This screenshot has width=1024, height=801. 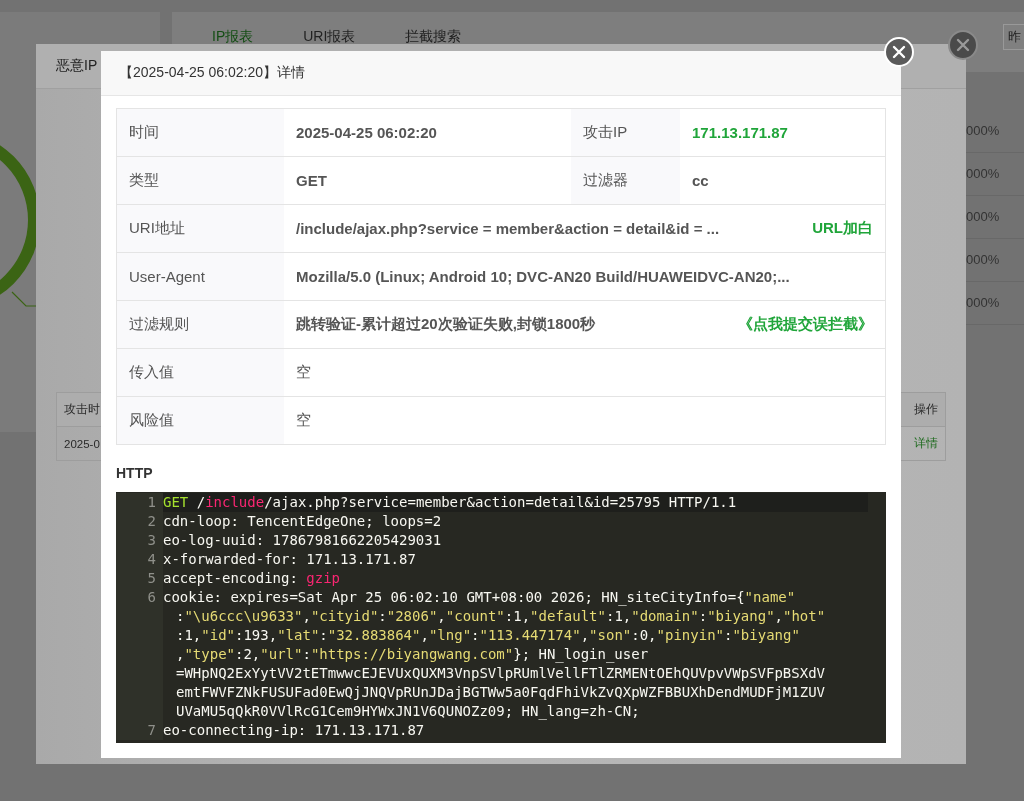 What do you see at coordinates (926, 409) in the screenshot?
I see `column-header: 操作` at bounding box center [926, 409].